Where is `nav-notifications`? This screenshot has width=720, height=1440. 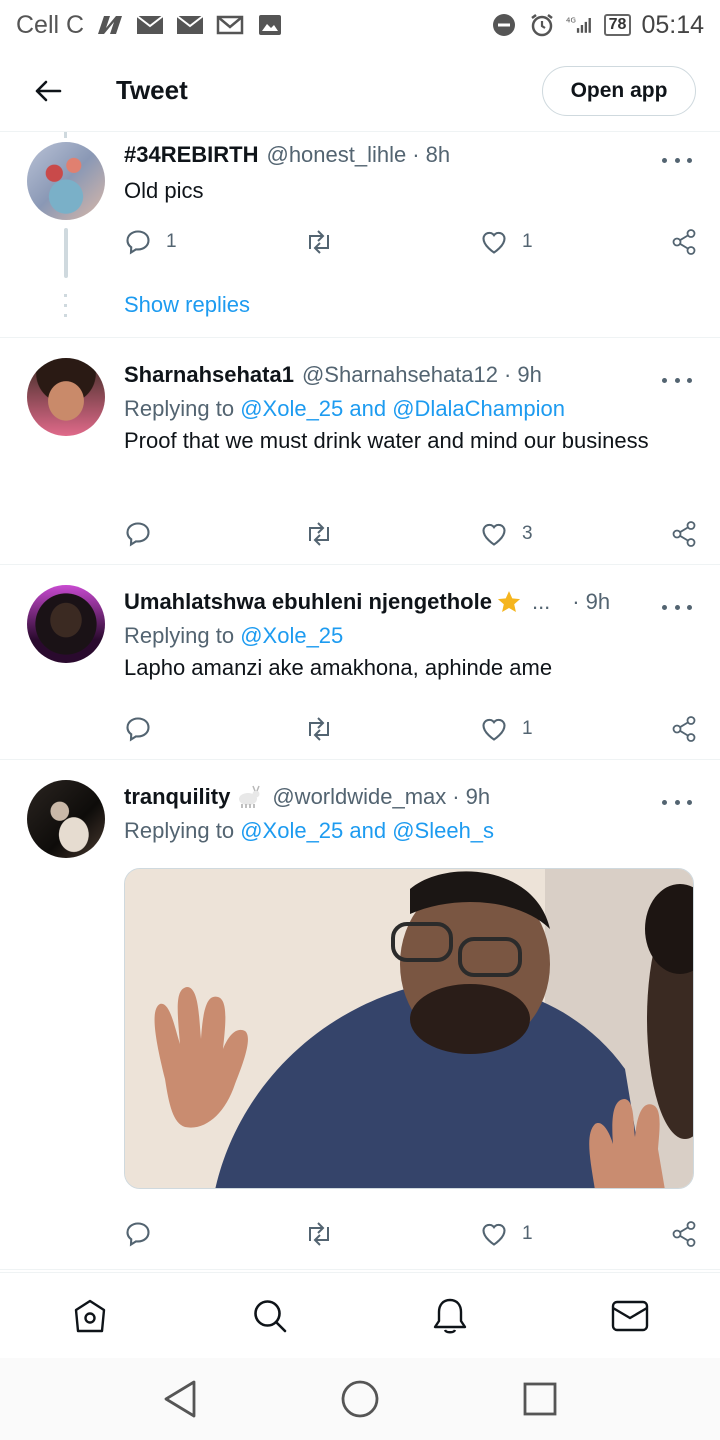 nav-notifications is located at coordinates (450, 1316).